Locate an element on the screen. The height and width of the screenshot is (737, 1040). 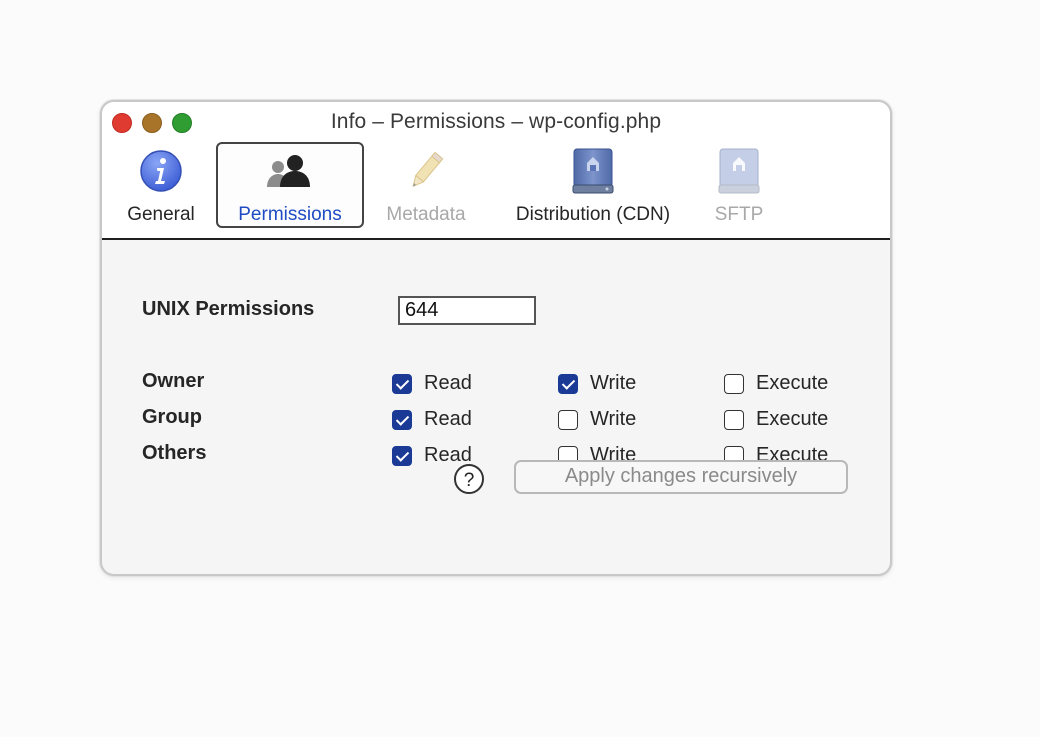
owner-label: Owner is located at coordinates (173, 381).